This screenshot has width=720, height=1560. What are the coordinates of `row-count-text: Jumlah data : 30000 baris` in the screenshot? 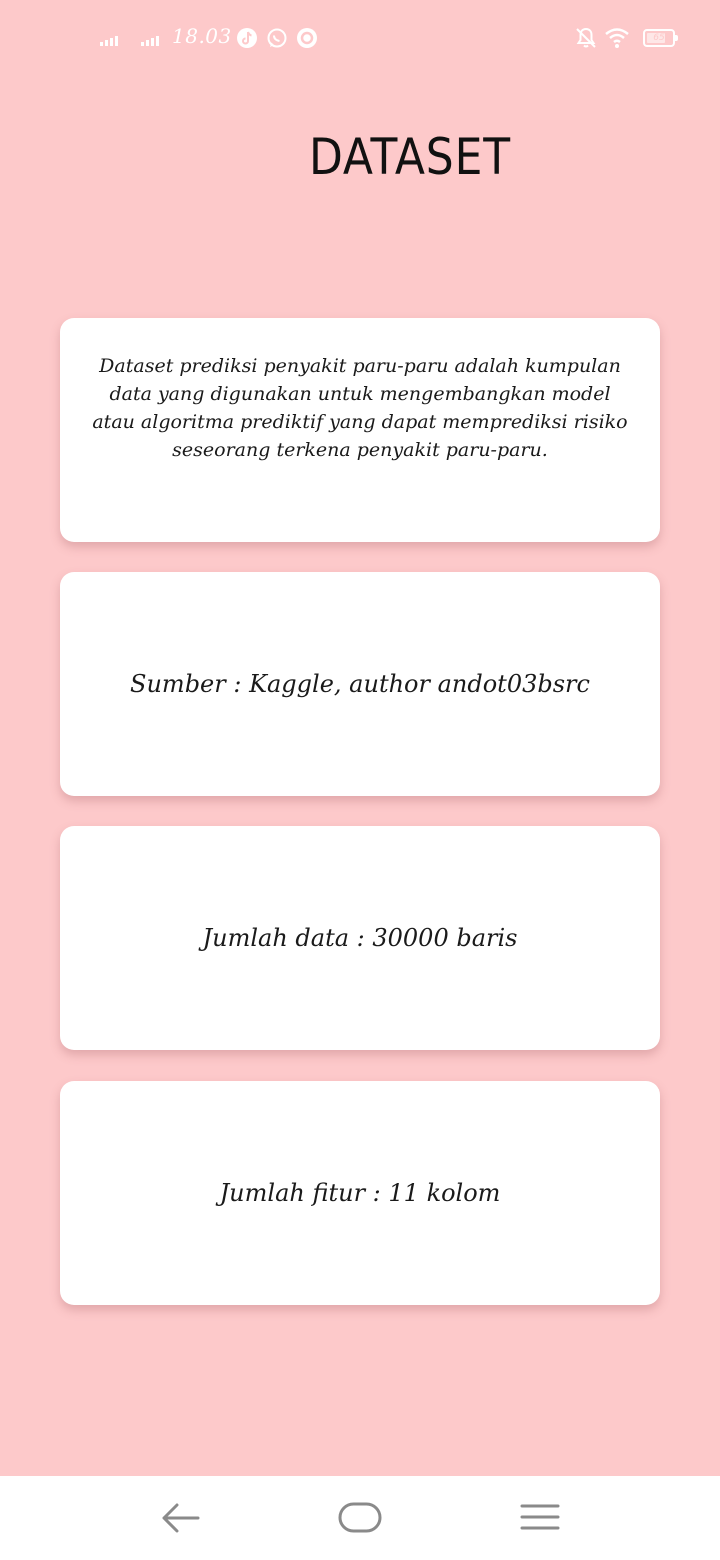 It's located at (360, 938).